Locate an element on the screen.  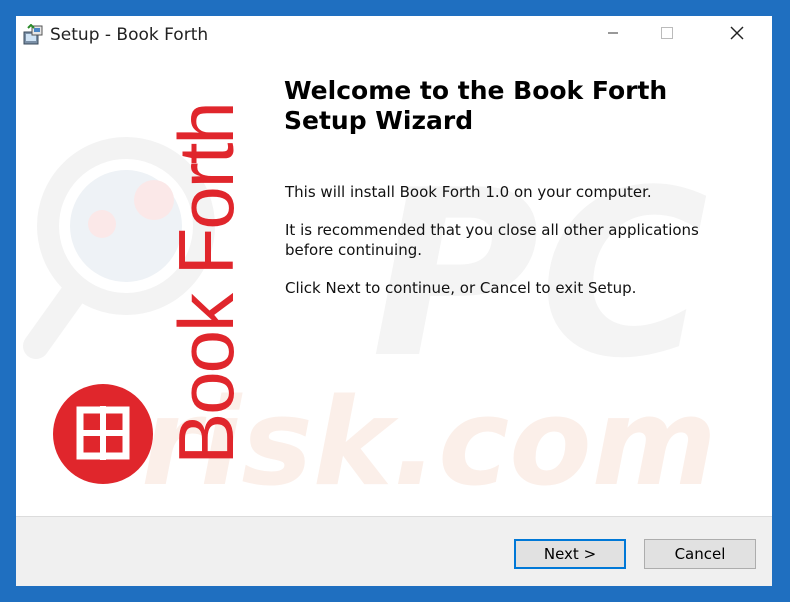
cancel-button: Cancel is located at coordinates (700, 554).